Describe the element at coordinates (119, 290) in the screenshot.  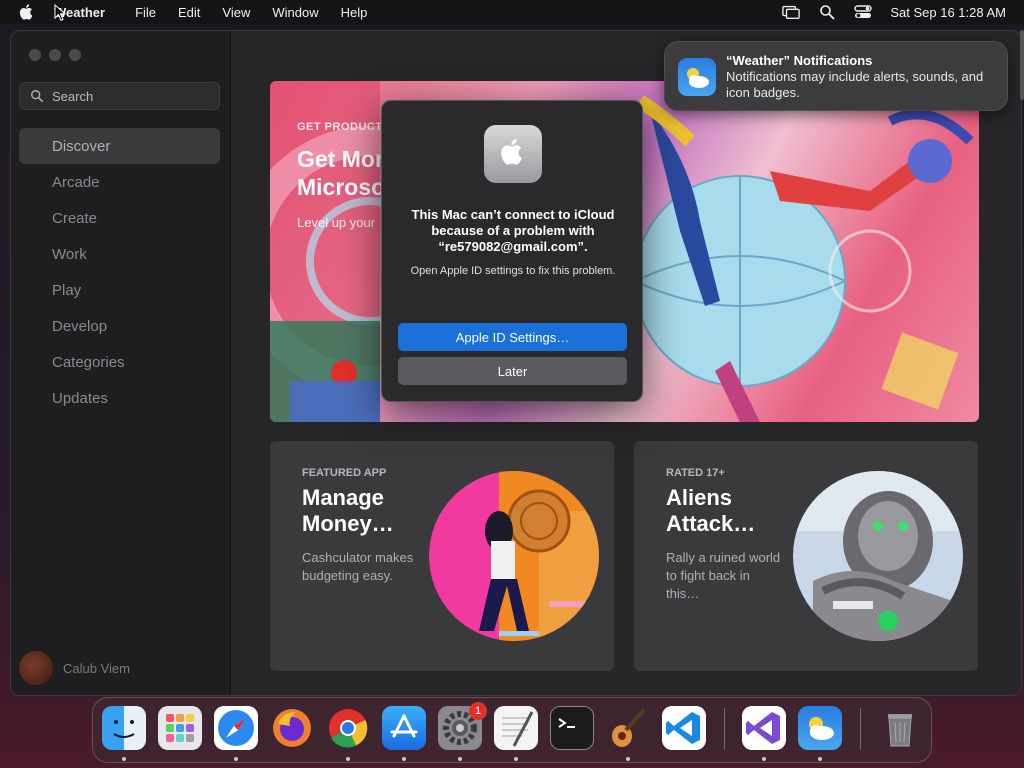
I see `sidebar-item-play: Play` at that location.